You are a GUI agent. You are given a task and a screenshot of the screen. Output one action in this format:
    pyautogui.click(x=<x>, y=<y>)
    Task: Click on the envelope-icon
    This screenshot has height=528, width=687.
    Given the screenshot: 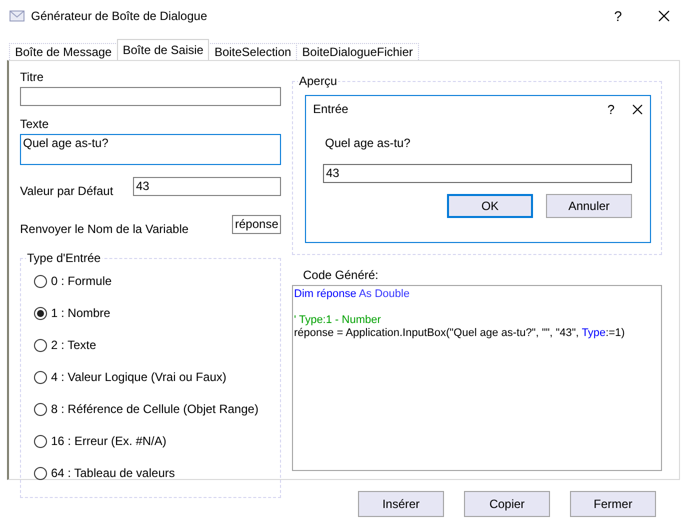 What is the action you would take?
    pyautogui.click(x=17, y=16)
    